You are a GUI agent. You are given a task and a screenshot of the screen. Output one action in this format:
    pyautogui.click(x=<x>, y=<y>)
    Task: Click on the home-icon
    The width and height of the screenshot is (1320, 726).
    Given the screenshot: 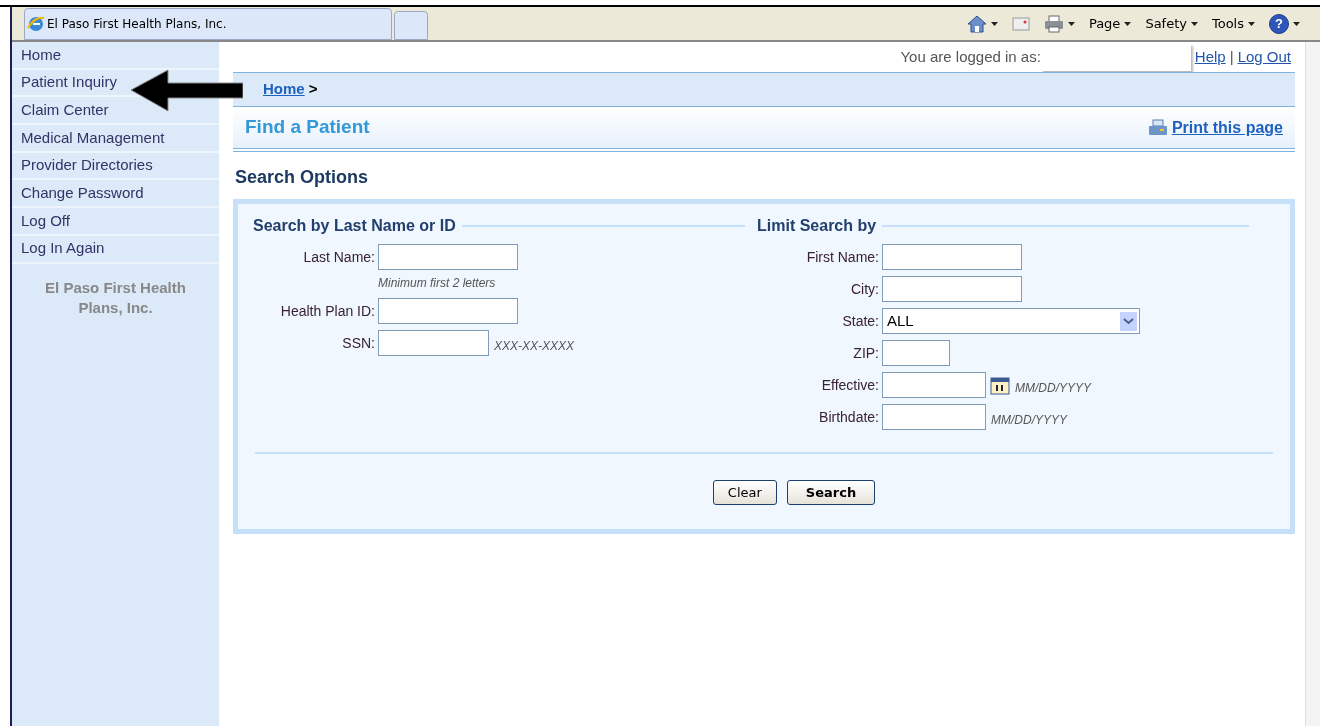 What is the action you would take?
    pyautogui.click(x=976, y=23)
    